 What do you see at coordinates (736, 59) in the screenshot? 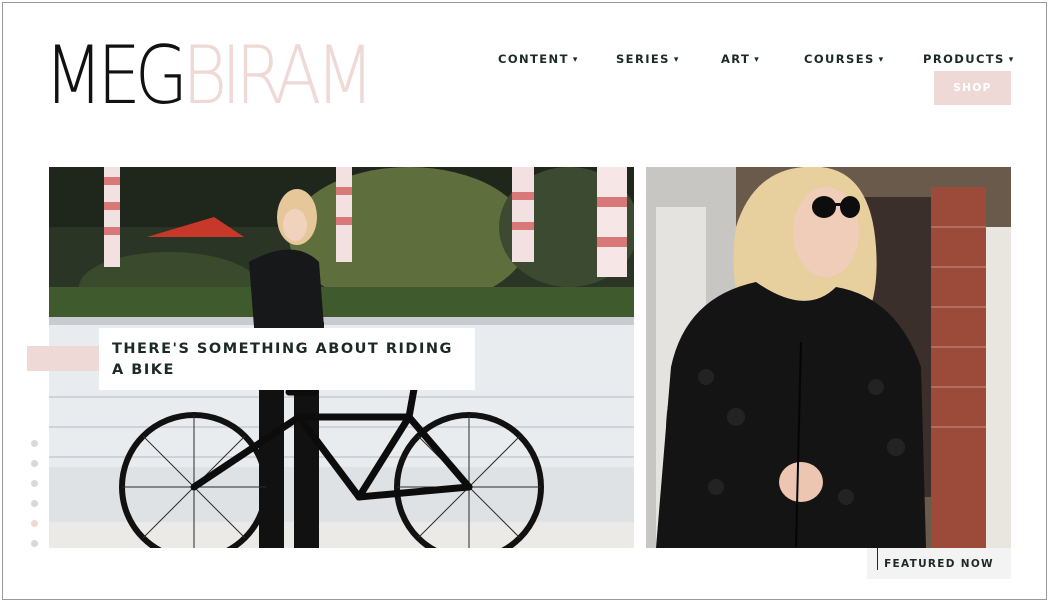
I see `nav-item-label: ART` at bounding box center [736, 59].